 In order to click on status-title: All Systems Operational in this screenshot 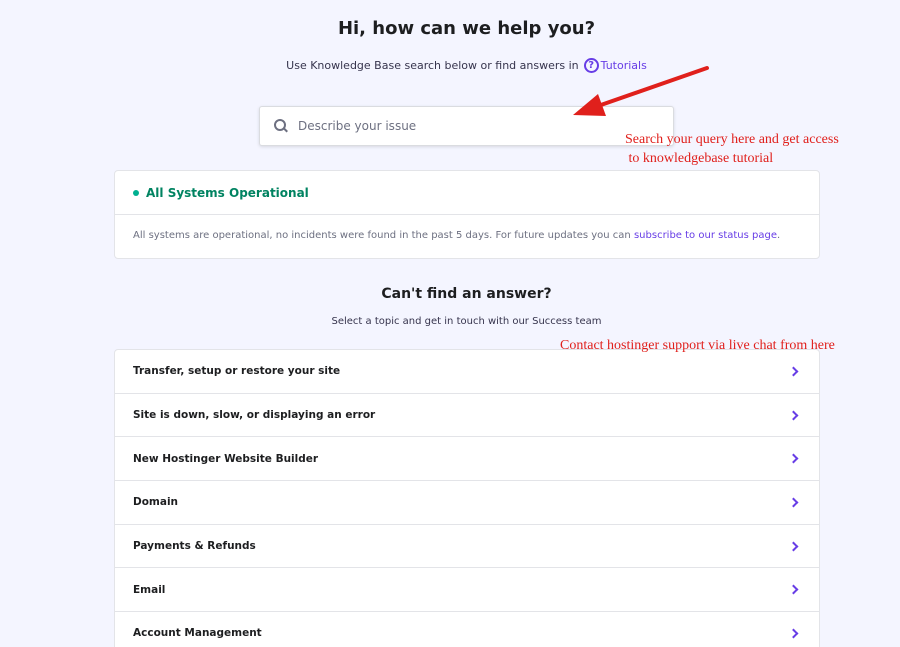, I will do `click(227, 192)`.